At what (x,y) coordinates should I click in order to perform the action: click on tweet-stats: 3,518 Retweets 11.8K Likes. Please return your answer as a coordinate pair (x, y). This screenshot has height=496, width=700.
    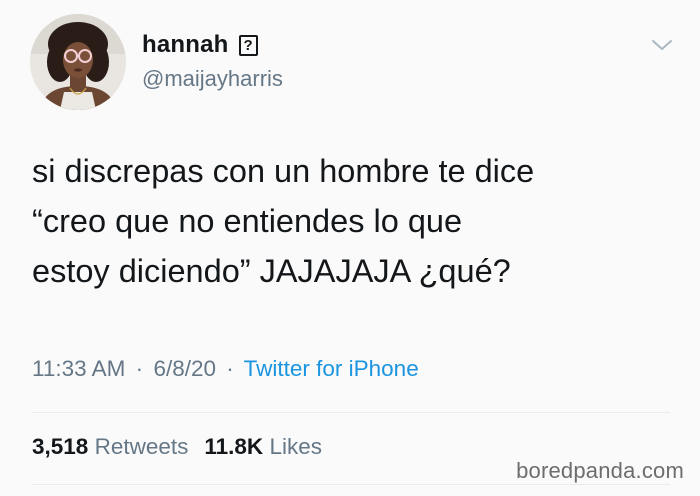
    Looking at the image, I should click on (177, 447).